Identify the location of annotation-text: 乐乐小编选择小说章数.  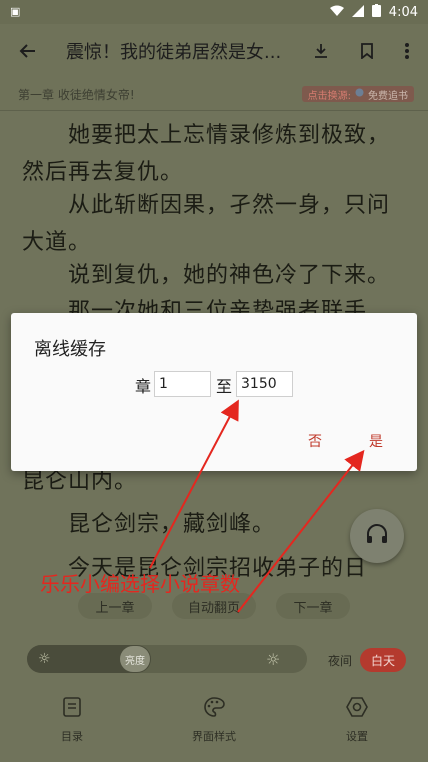
(140, 584).